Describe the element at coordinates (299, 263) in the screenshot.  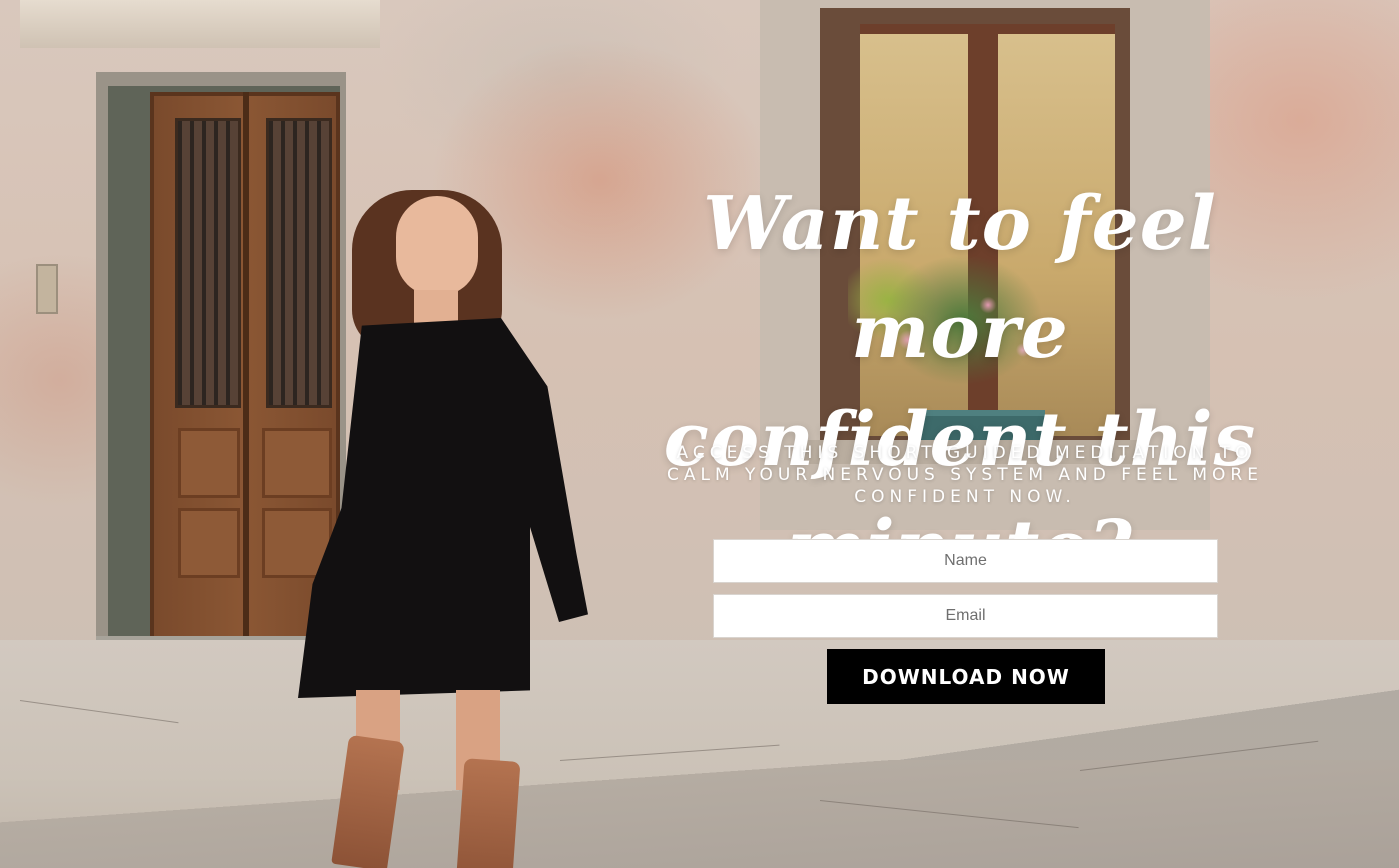
I see `door-grille-right` at that location.